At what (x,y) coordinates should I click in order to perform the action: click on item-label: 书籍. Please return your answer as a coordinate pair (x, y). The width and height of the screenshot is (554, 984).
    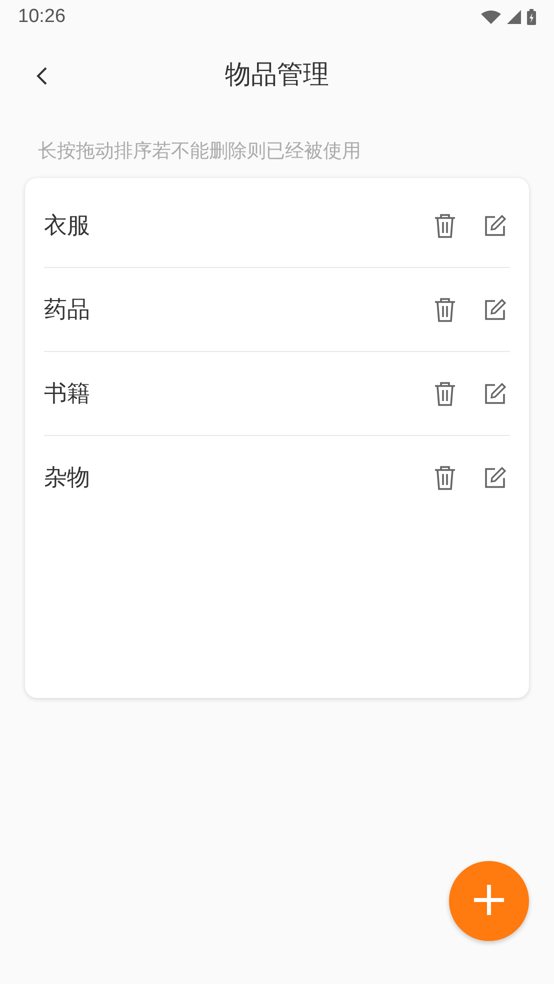
    Looking at the image, I should click on (67, 394).